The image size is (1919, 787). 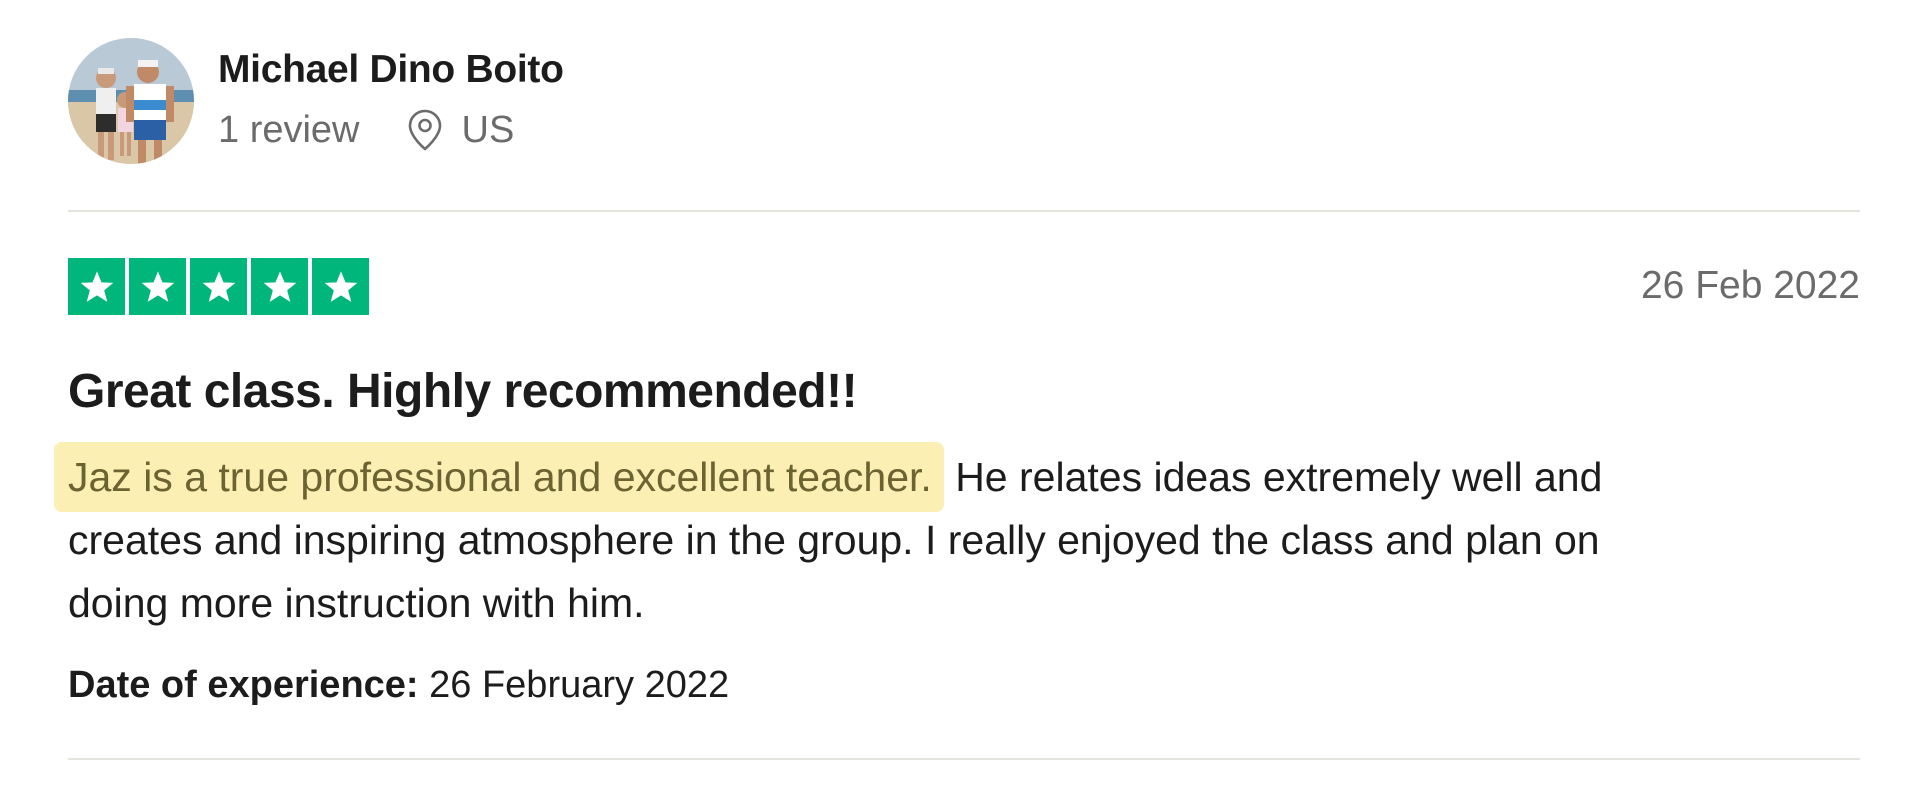 I want to click on review-body-line: doing more instruction with him., so click(x=356, y=603).